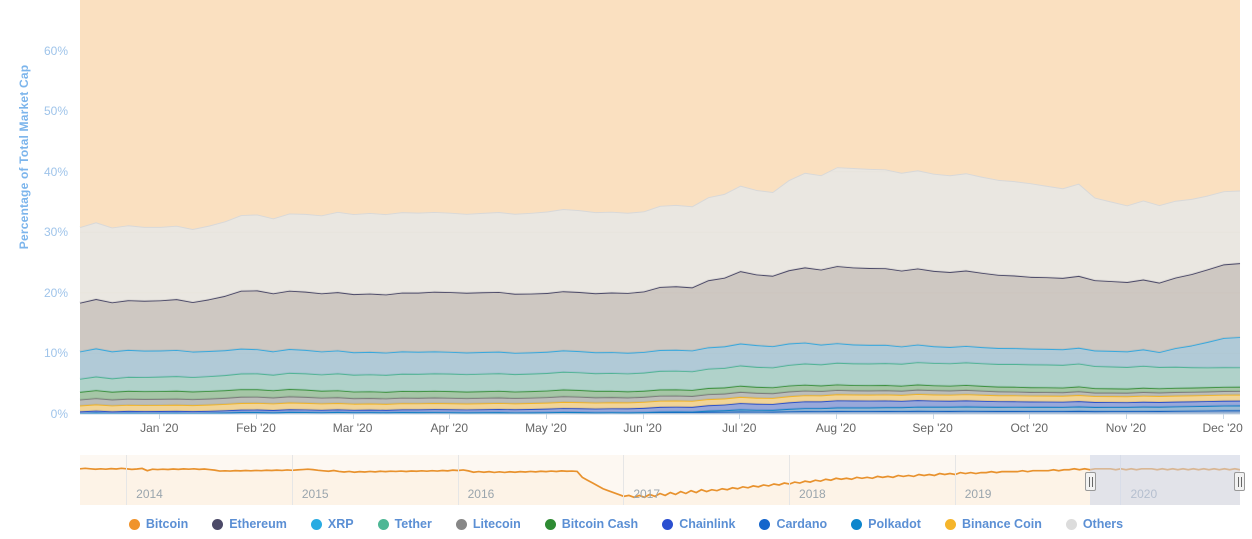 Image resolution: width=1252 pixels, height=539 pixels. Describe the element at coordinates (894, 524) in the screenshot. I see `legend-label: Polkadot` at that location.